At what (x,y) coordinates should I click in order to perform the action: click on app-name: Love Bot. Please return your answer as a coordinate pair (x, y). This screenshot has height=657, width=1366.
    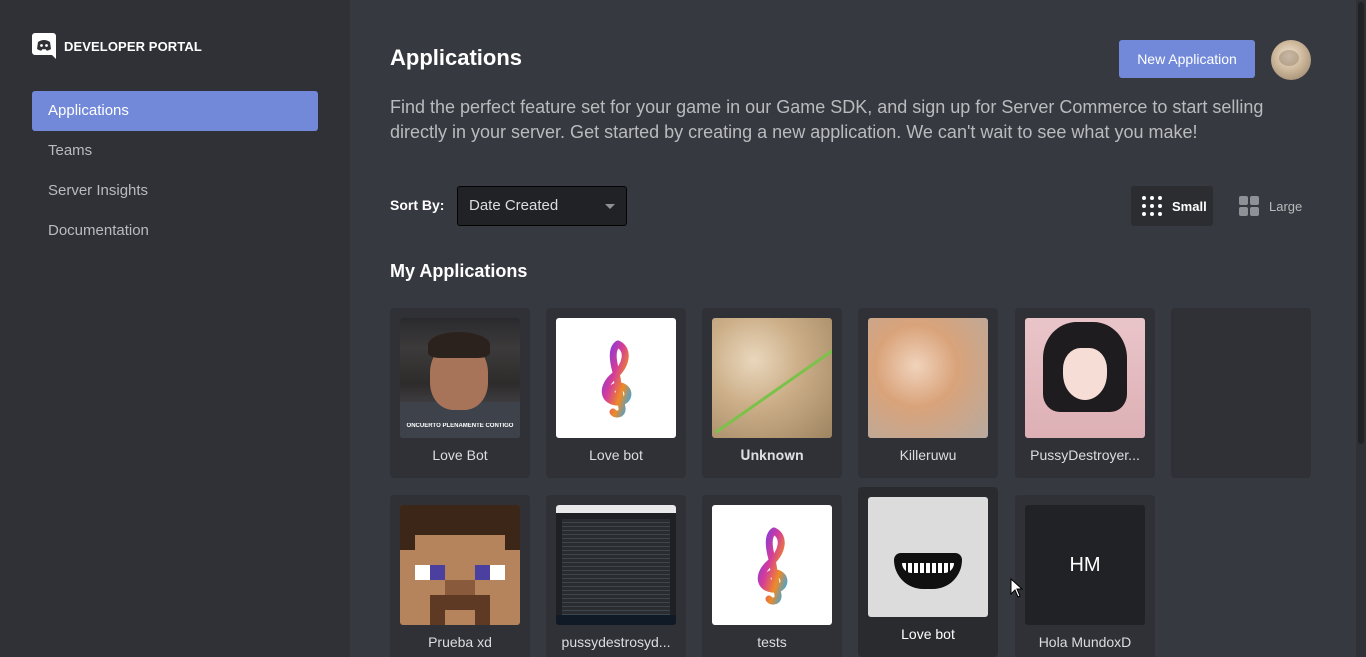
    Looking at the image, I should click on (460, 455).